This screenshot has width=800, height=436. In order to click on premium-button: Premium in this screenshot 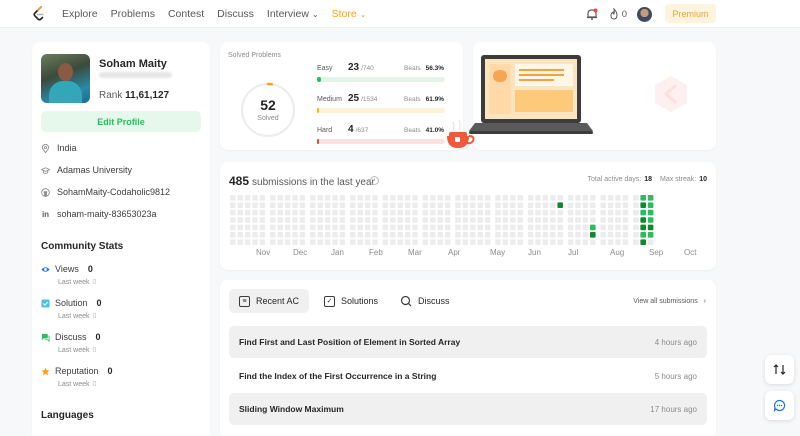, I will do `click(690, 13)`.